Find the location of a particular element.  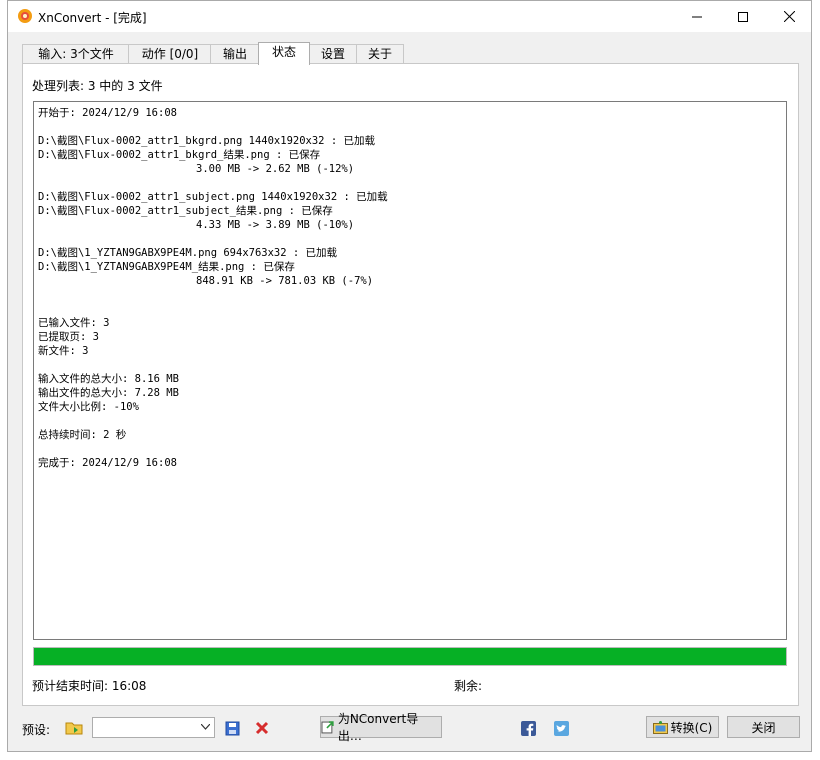

delete-preset-button is located at coordinates (262, 728).